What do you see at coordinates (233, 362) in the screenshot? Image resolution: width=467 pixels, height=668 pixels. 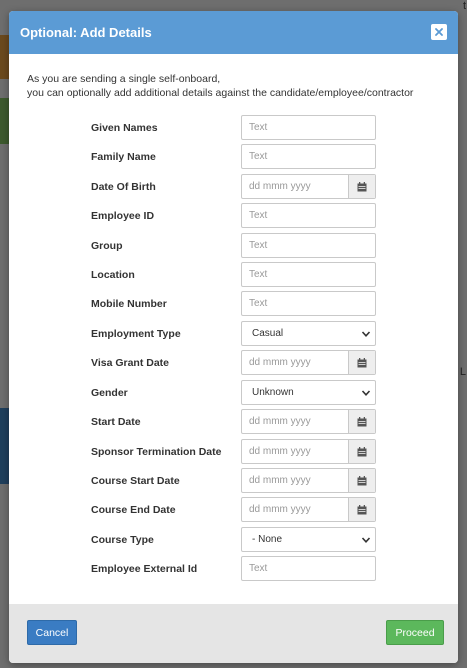 I see `row-visa-grant-date: Visa Grant Date dd mmm yyyy` at bounding box center [233, 362].